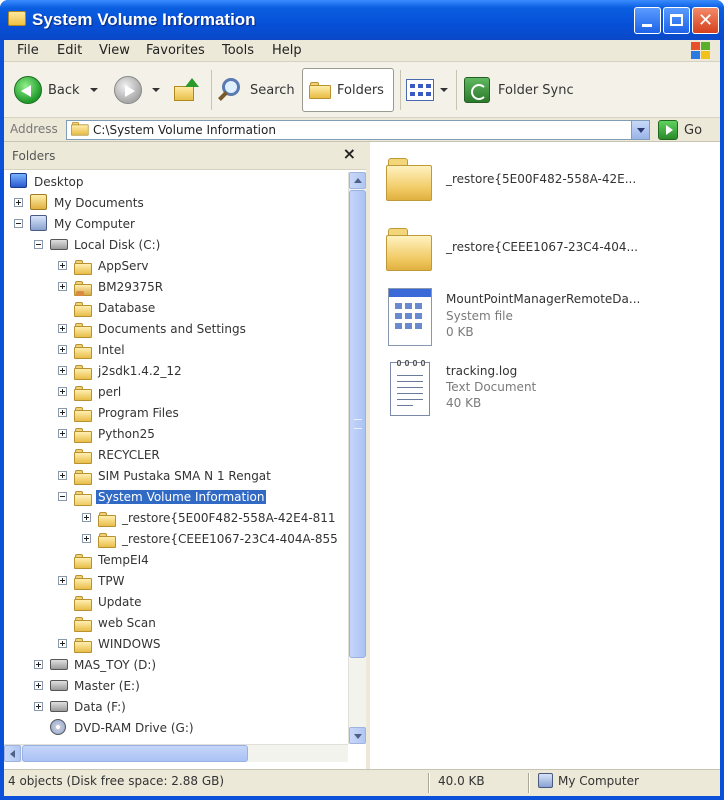 This screenshot has width=724, height=800. I want to click on back-button: Back, so click(56, 90).